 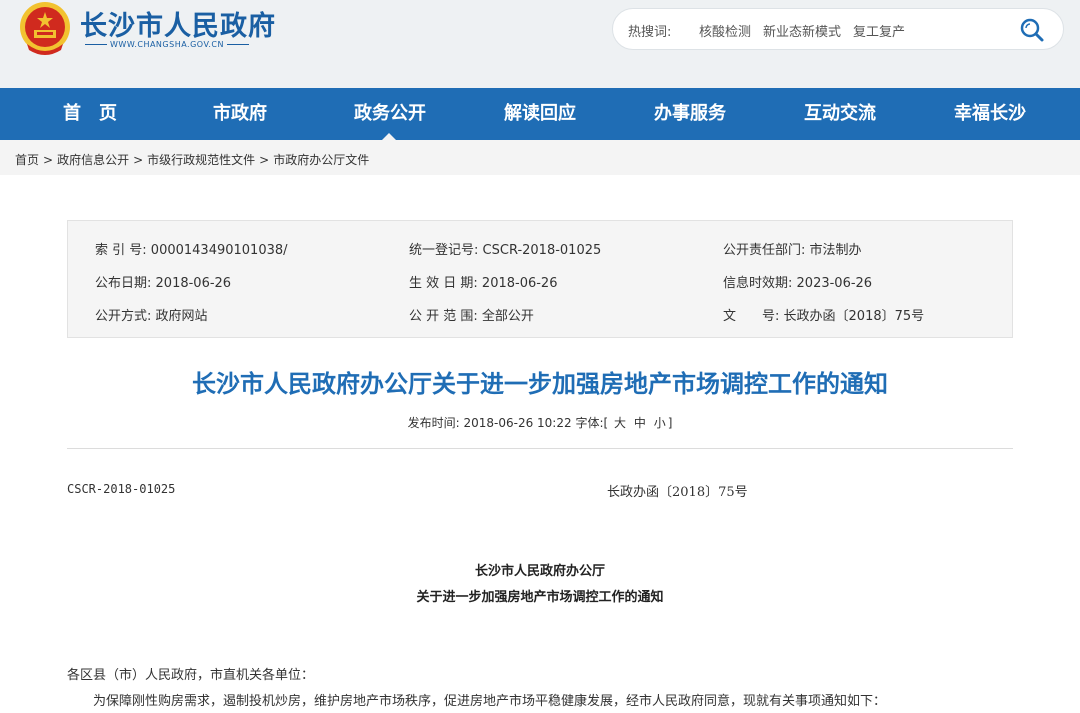 What do you see at coordinates (90, 114) in the screenshot?
I see `nav-home: 首 页` at bounding box center [90, 114].